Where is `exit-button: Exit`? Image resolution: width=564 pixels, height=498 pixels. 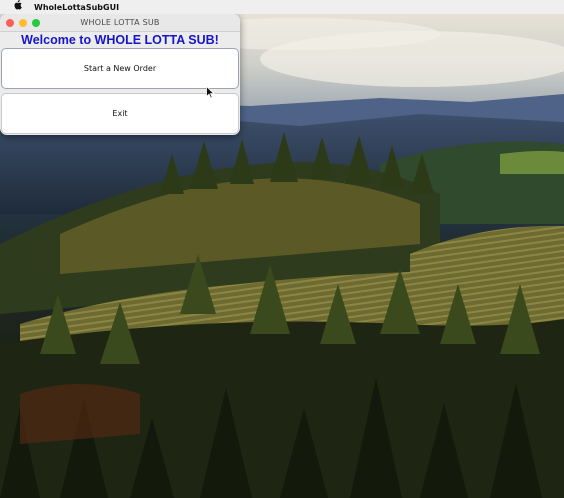
exit-button: Exit is located at coordinates (120, 113).